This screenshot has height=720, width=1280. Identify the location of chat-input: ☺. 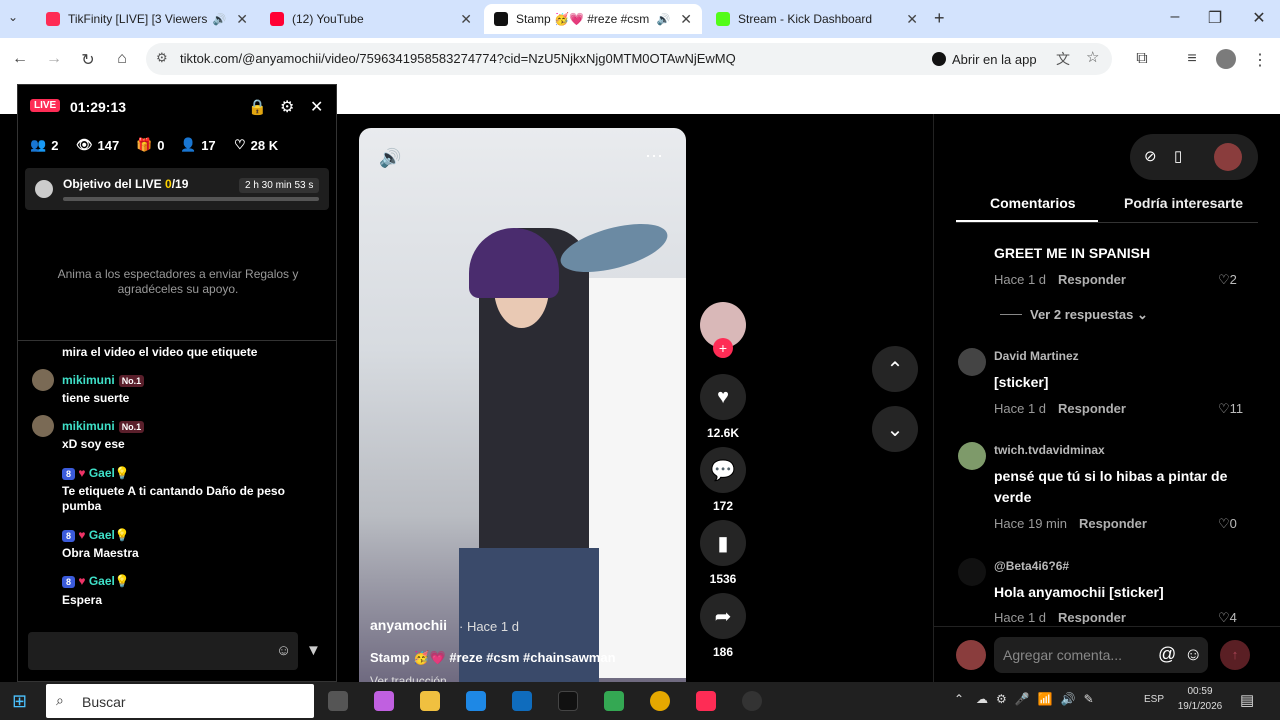
(163, 651).